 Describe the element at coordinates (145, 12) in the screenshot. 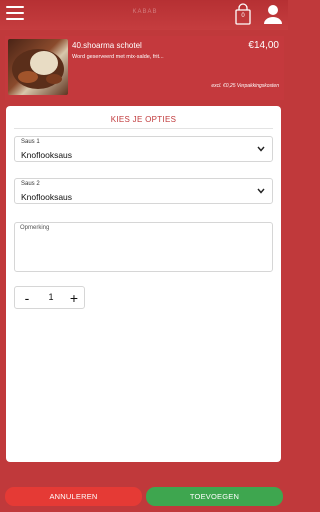

I see `logo: KABAB` at that location.